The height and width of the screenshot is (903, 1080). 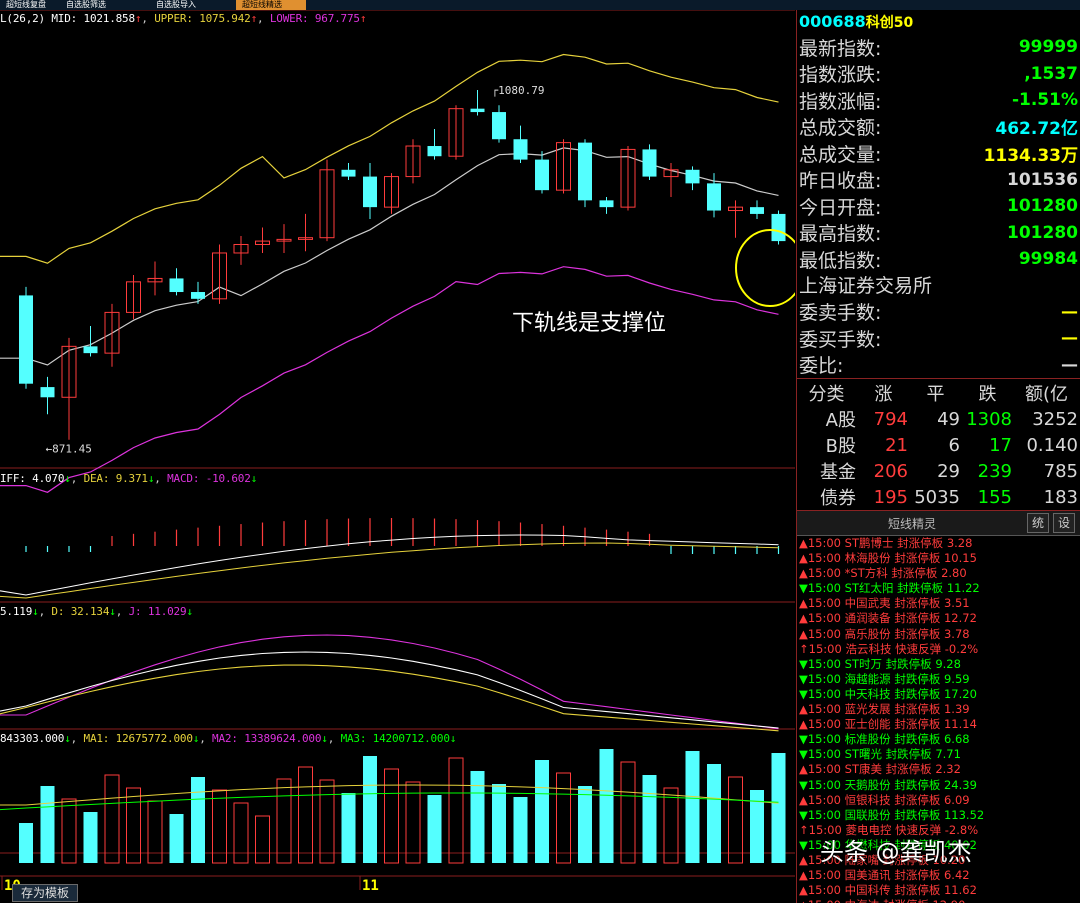 I want to click on spirit-feed-item: ▲15:00 国美通讯 封涨停板 6.42, so click(x=938, y=875).